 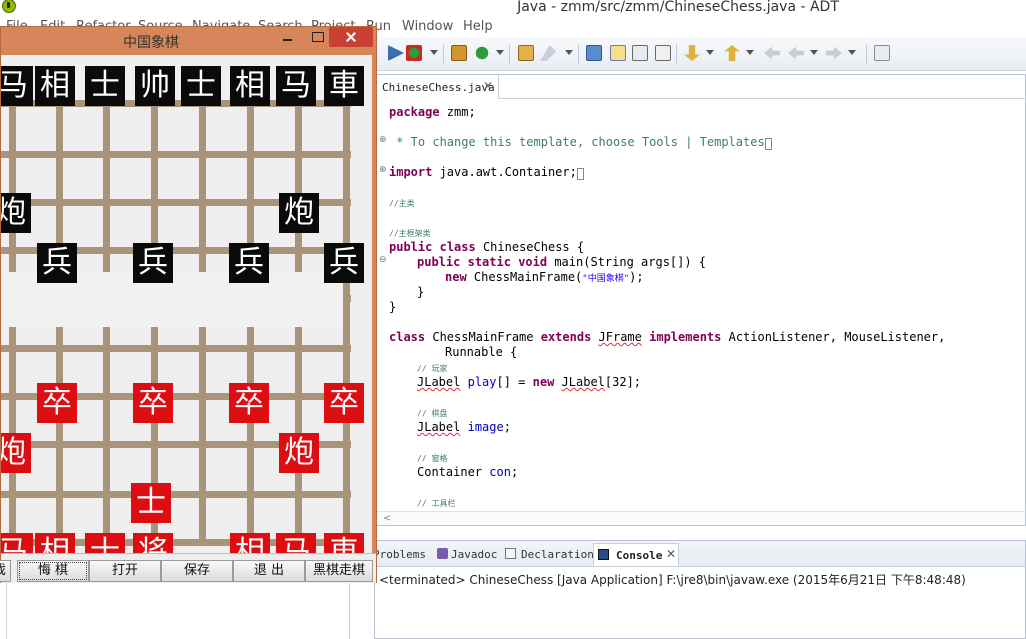 I want to click on editor-tab-chinesechess: ChineseChess.java ✕, so click(x=437, y=87).